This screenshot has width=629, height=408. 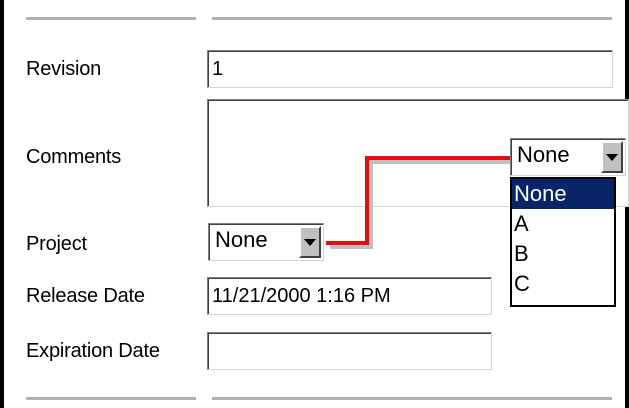 What do you see at coordinates (563, 284) in the screenshot?
I see `dropdown-option-c: C` at bounding box center [563, 284].